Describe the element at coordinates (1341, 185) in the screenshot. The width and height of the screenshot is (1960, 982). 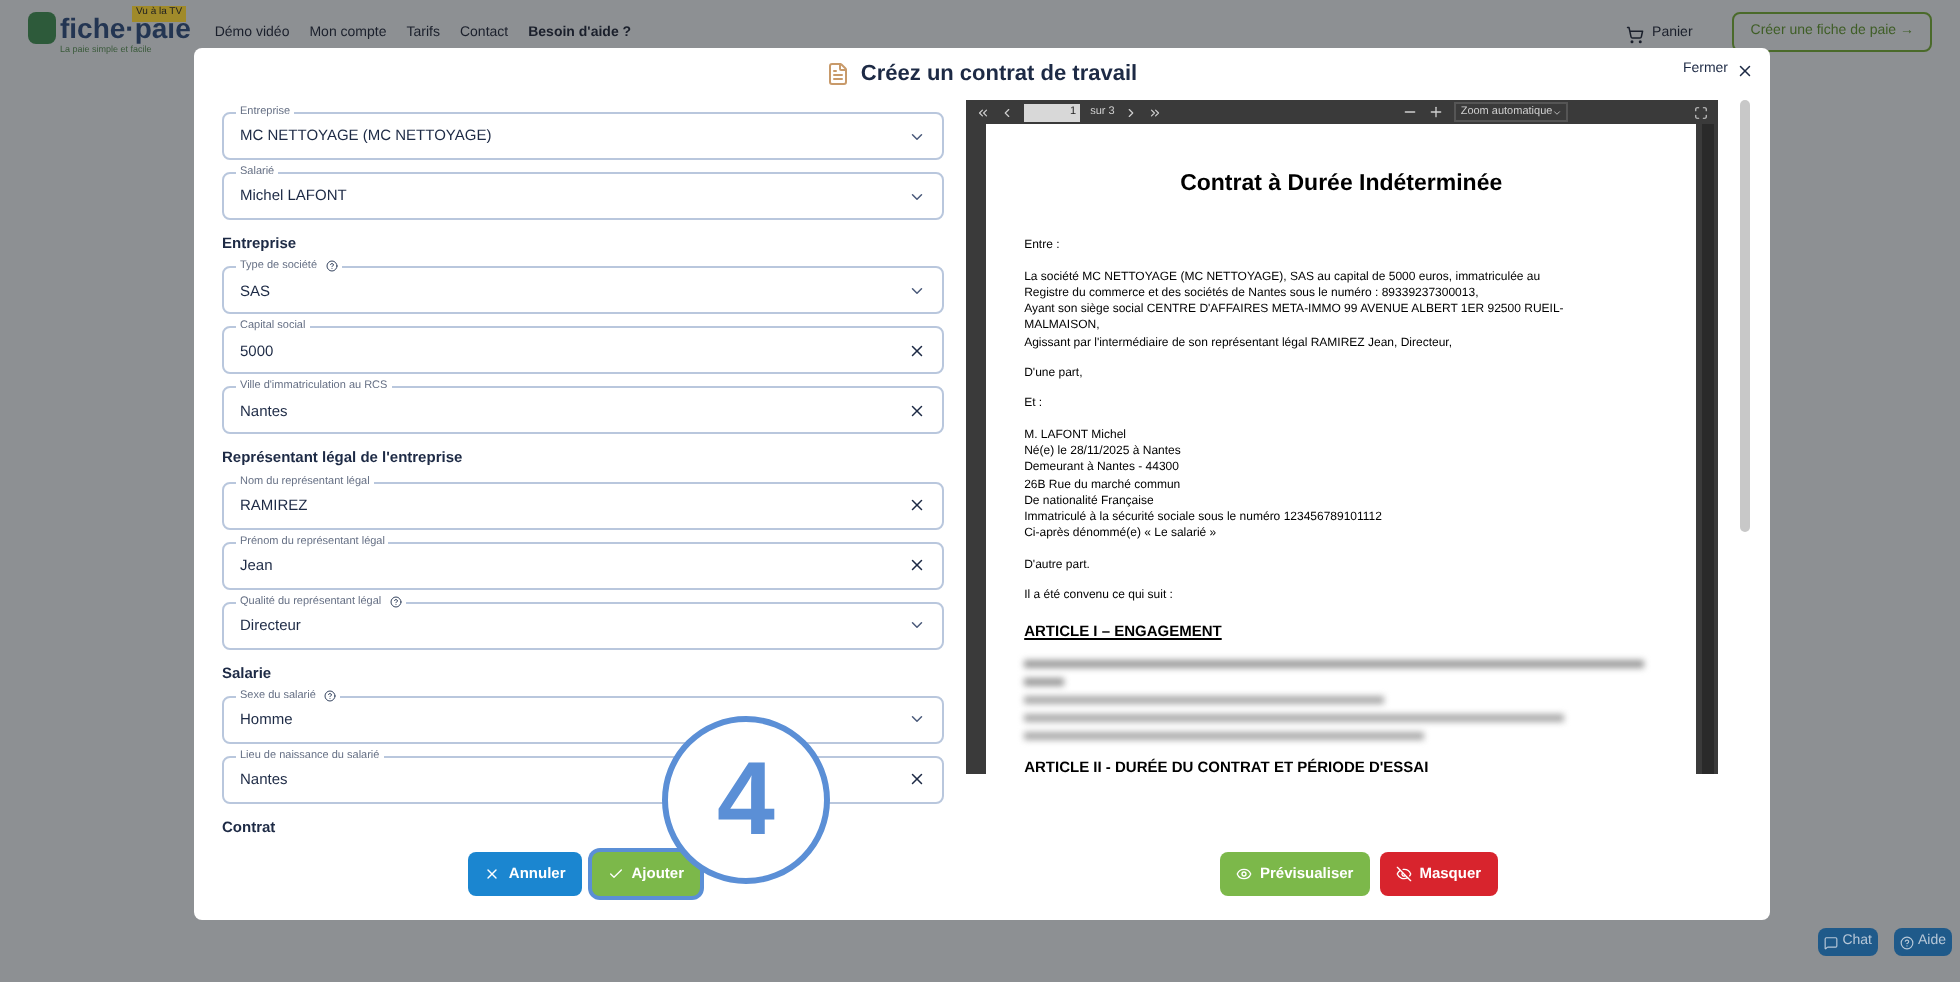
I see `document-title: Contrat à Durée Indéterminée` at that location.